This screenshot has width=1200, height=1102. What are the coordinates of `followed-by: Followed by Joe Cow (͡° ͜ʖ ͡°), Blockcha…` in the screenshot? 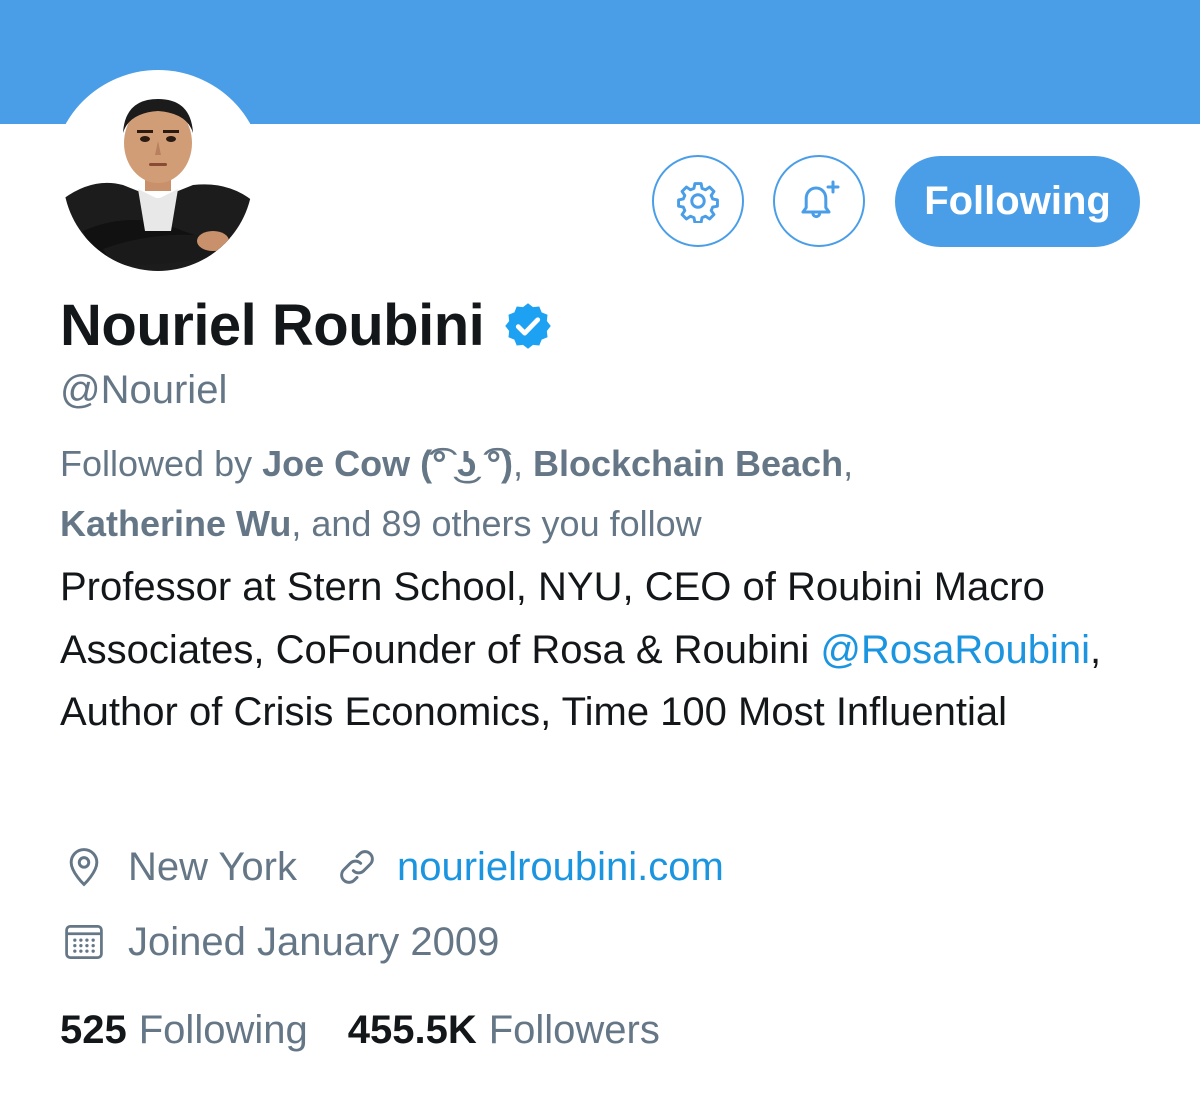 It's located at (610, 494).